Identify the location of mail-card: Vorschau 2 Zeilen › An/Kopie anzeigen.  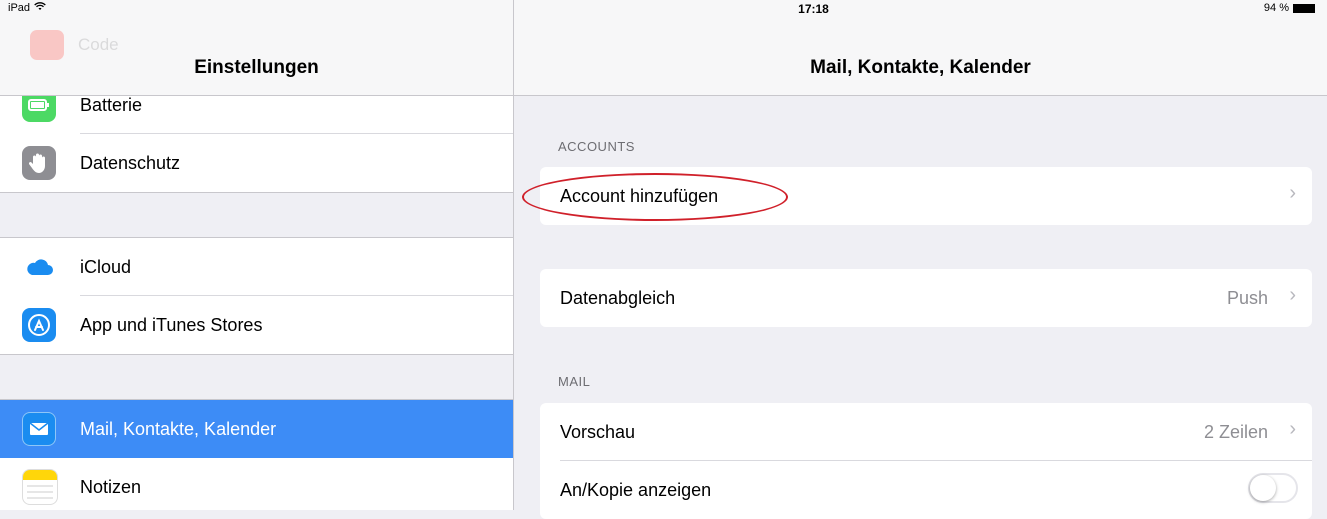
(926, 461).